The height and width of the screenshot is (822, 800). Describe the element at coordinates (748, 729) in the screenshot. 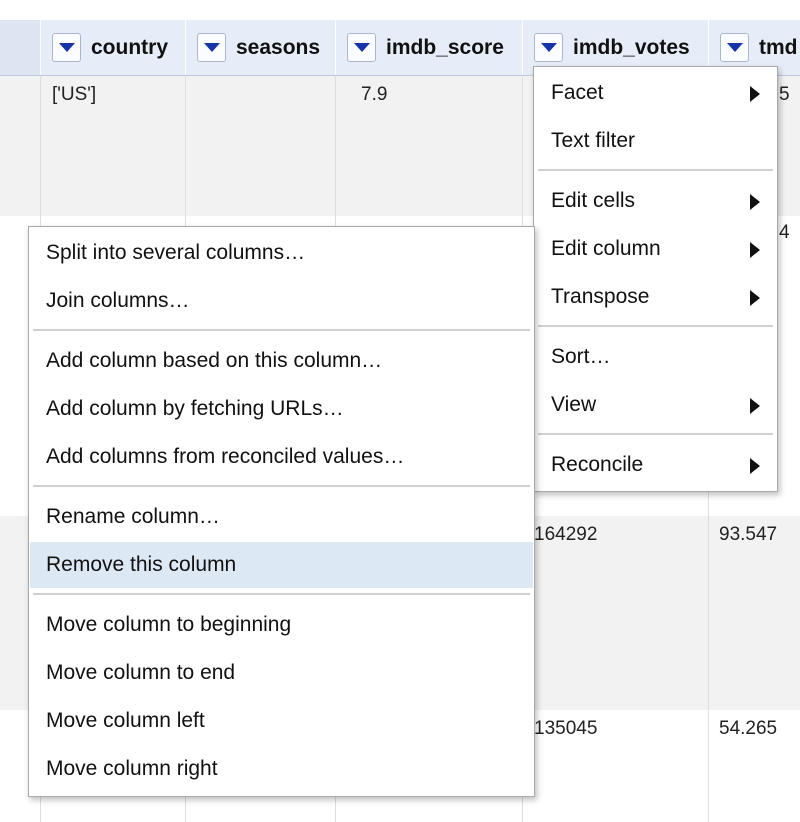

I see `cell-tmdb: 54.265` at that location.